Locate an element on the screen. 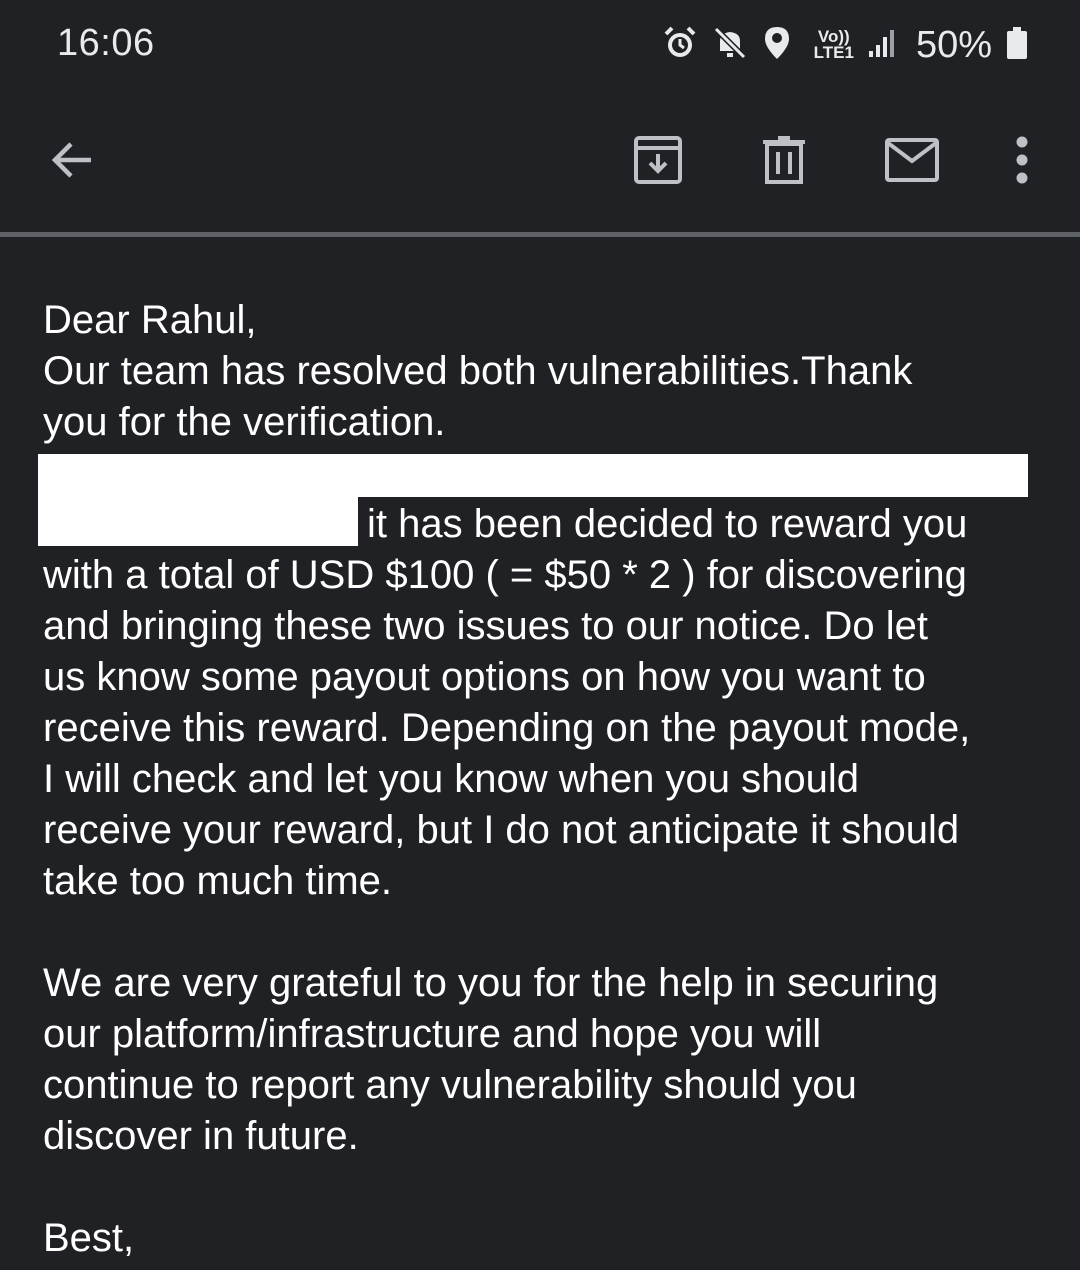 The height and width of the screenshot is (1270, 1080). more-options-icon is located at coordinates (1022, 162).